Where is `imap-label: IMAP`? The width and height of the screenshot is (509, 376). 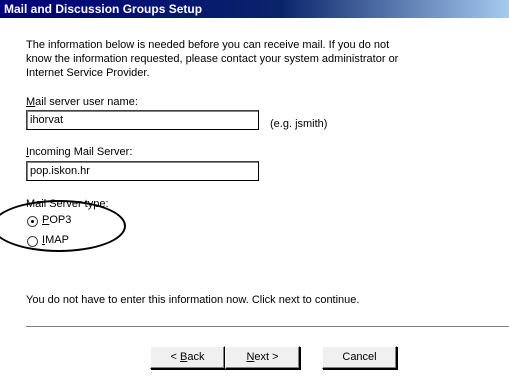 imap-label: IMAP is located at coordinates (55, 240).